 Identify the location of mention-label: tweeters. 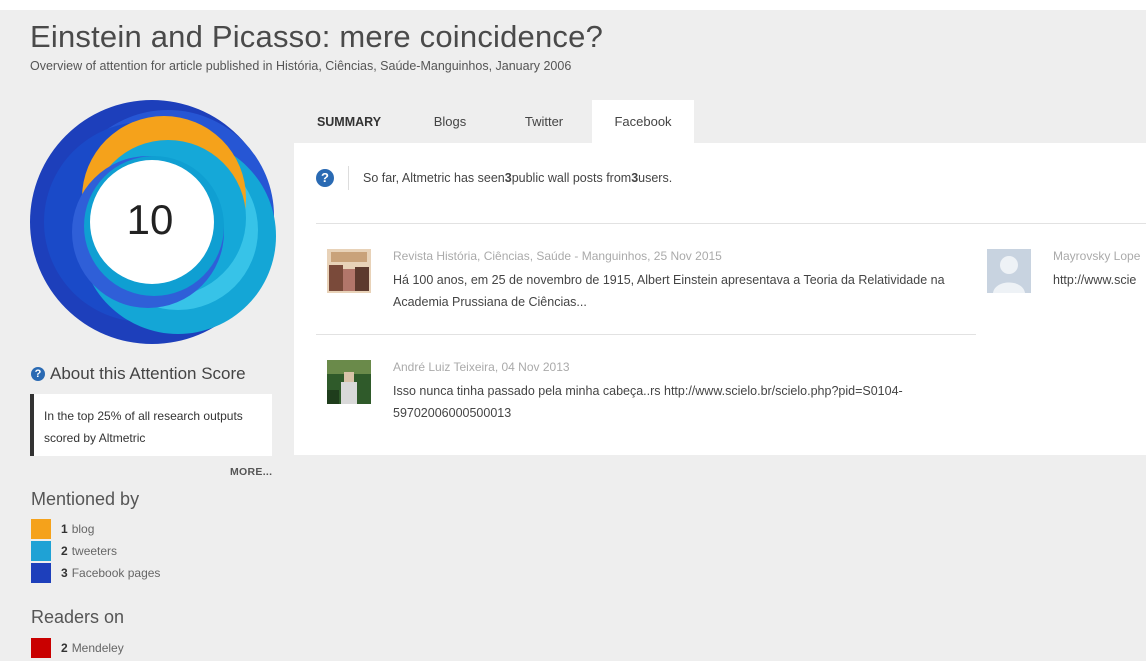
(94, 551).